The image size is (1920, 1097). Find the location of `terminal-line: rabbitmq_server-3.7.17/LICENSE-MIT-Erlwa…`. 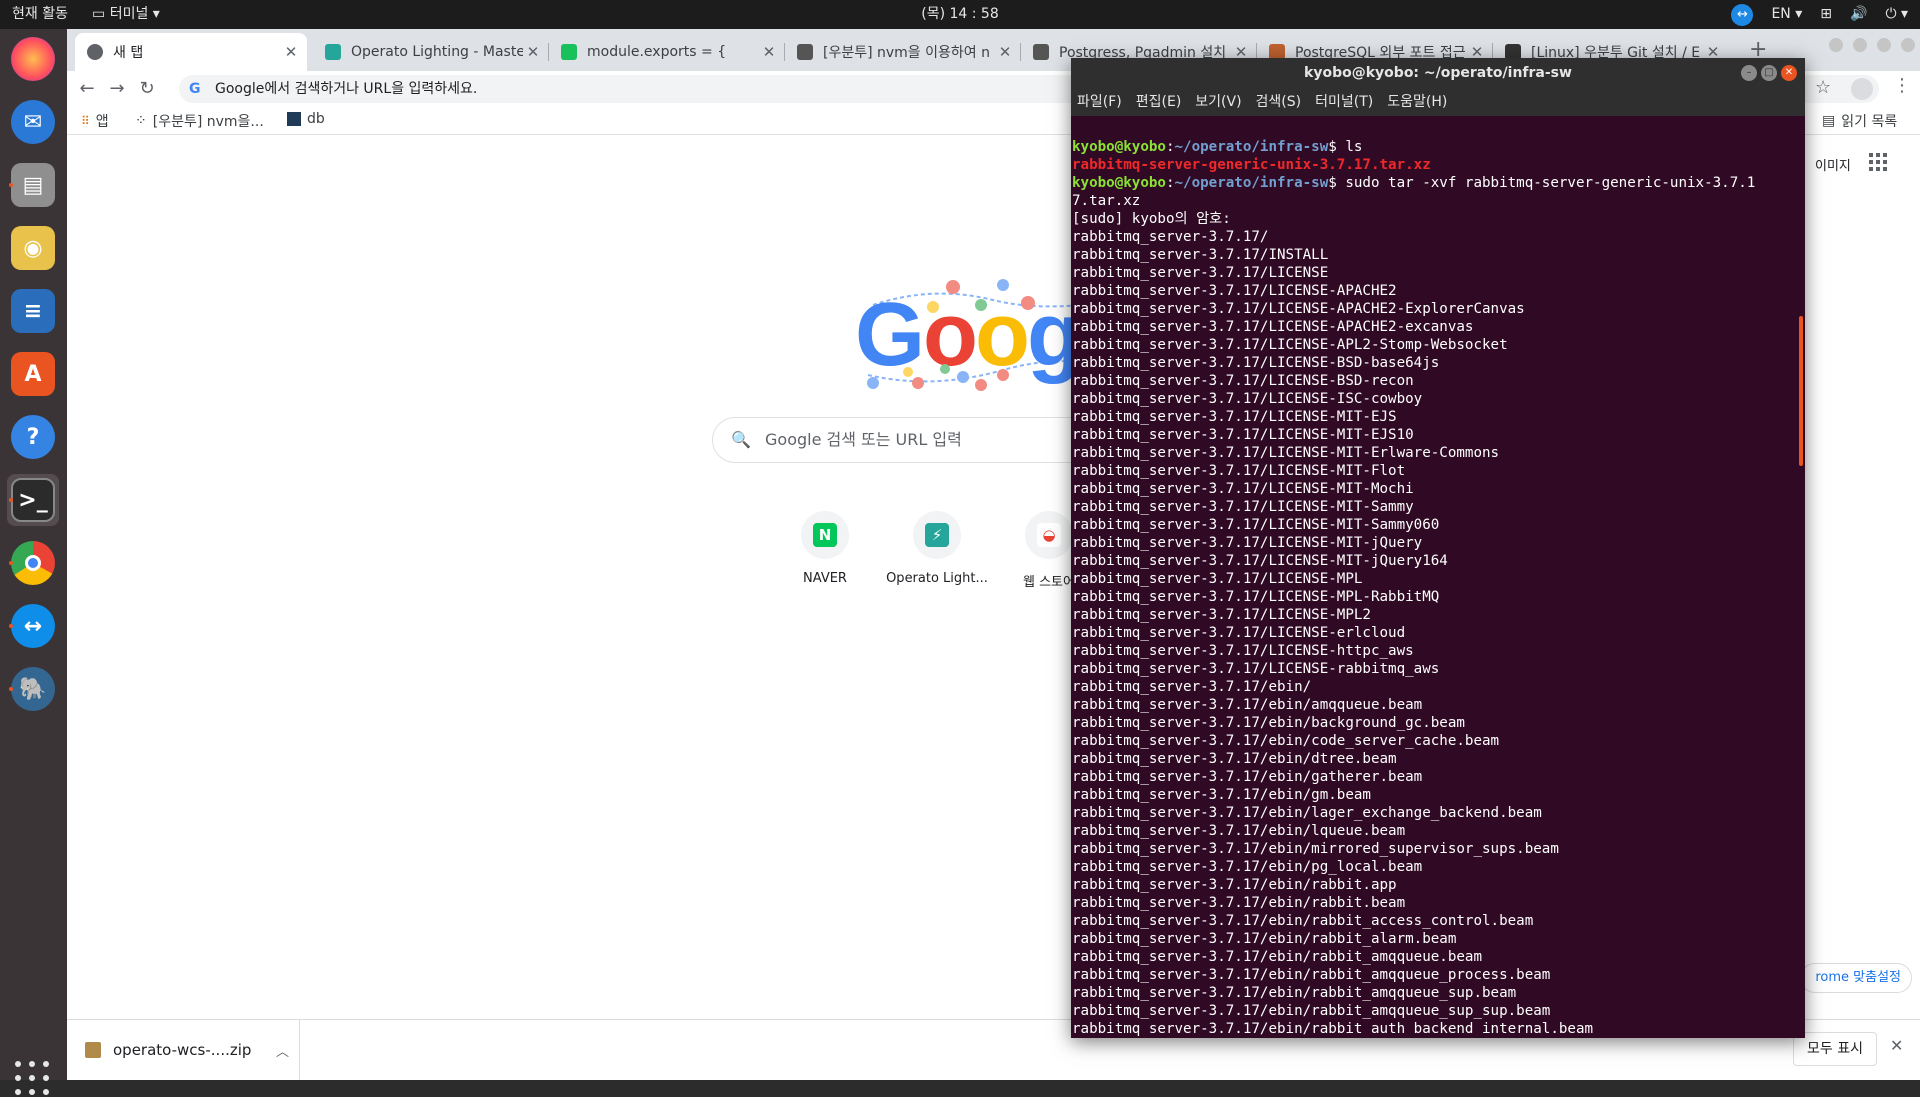

terminal-line: rabbitmq_server-3.7.17/LICENSE-MIT-Erlwa… is located at coordinates (1286, 453).